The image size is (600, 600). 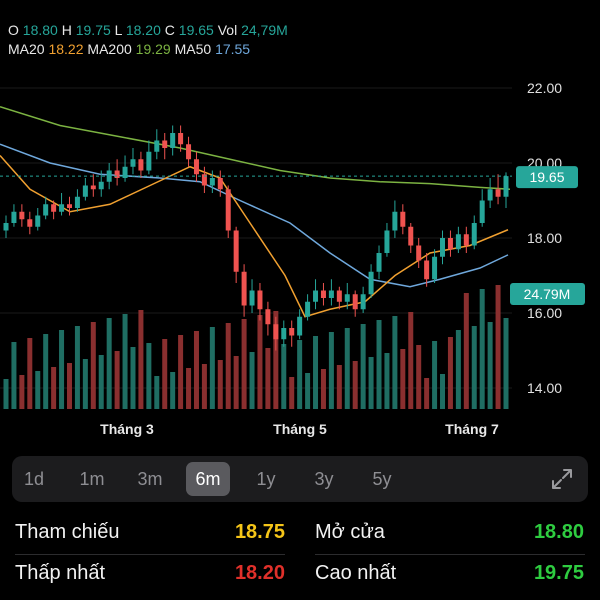 I want to click on timeframe-3m: 3m, so click(x=150, y=479).